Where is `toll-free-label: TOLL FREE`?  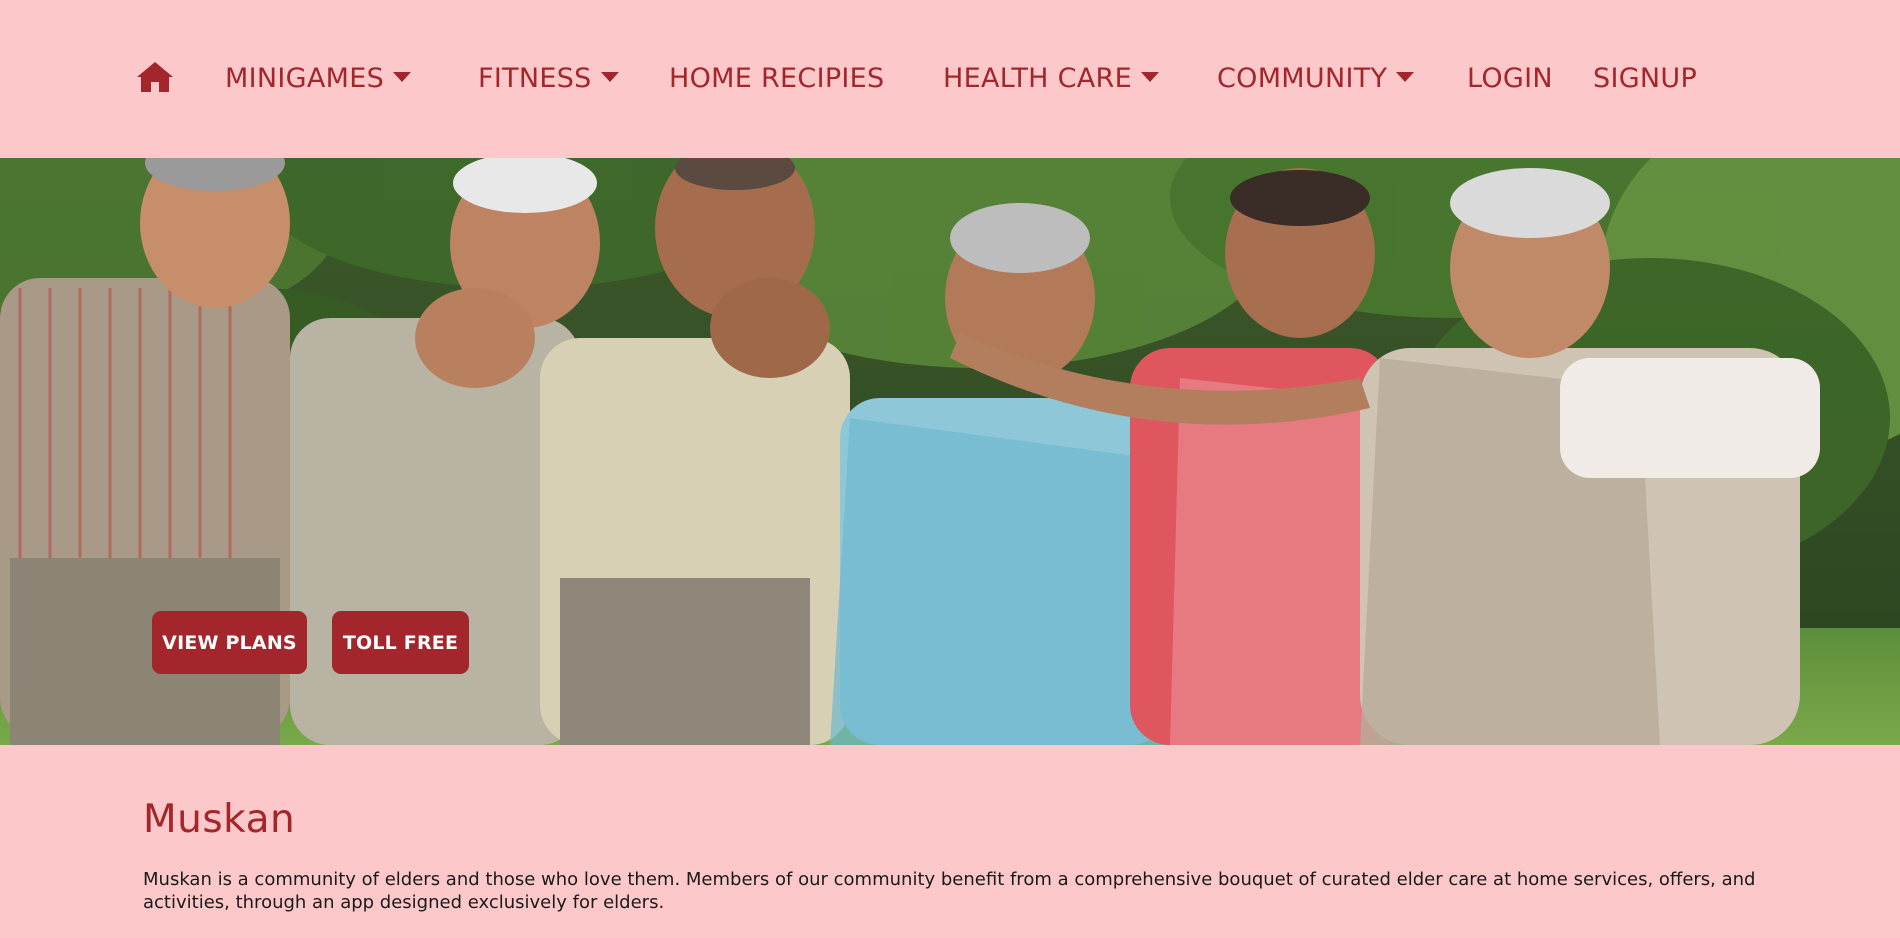 toll-free-label: TOLL FREE is located at coordinates (400, 642).